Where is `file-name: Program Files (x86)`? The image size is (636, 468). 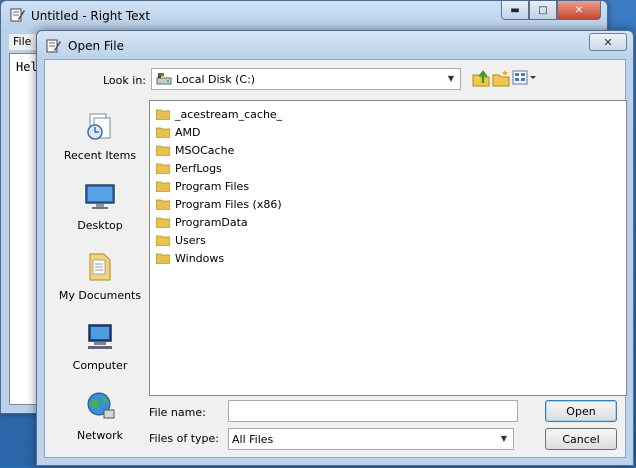 file-name: Program Files (x86) is located at coordinates (228, 204).